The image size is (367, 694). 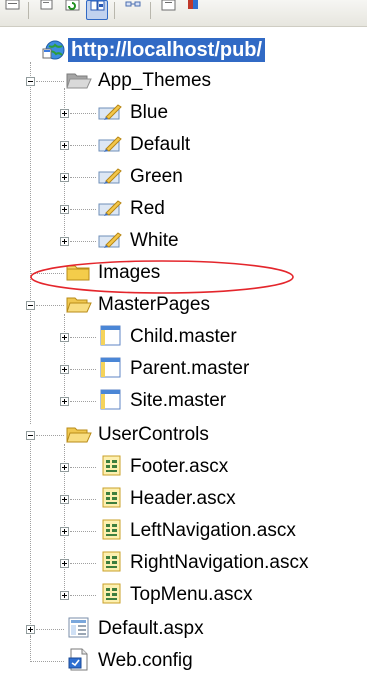 What do you see at coordinates (178, 400) in the screenshot?
I see `tree-item-label: Site.master` at bounding box center [178, 400].